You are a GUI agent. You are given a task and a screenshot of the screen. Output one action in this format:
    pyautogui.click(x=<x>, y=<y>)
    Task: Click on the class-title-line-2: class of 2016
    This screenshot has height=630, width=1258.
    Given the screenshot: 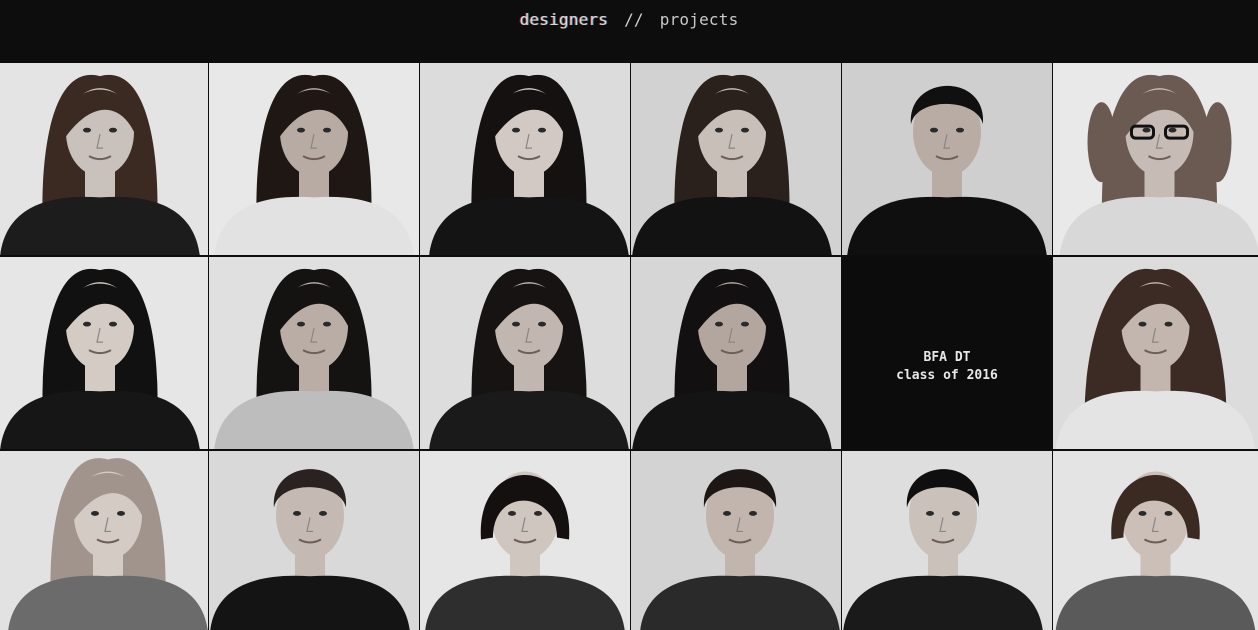 What is the action you would take?
    pyautogui.click(x=947, y=375)
    